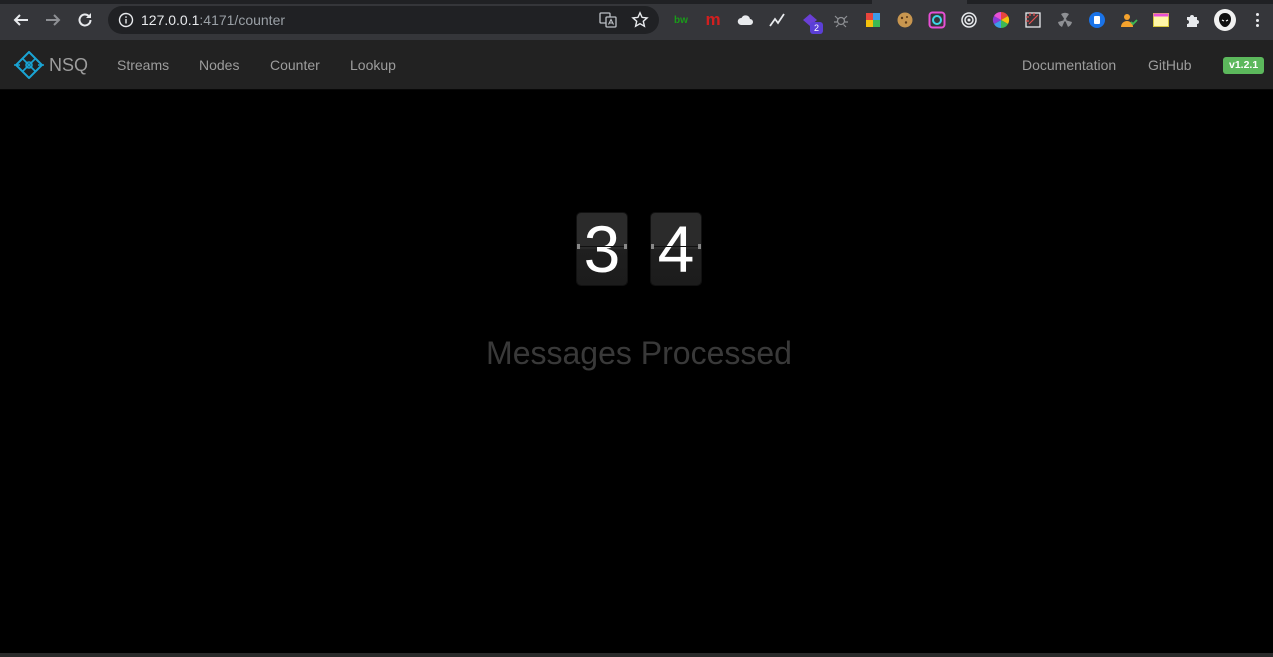 Image resolution: width=1273 pixels, height=657 pixels. Describe the element at coordinates (373, 65) in the screenshot. I see `nav-lookup: Lookup` at that location.